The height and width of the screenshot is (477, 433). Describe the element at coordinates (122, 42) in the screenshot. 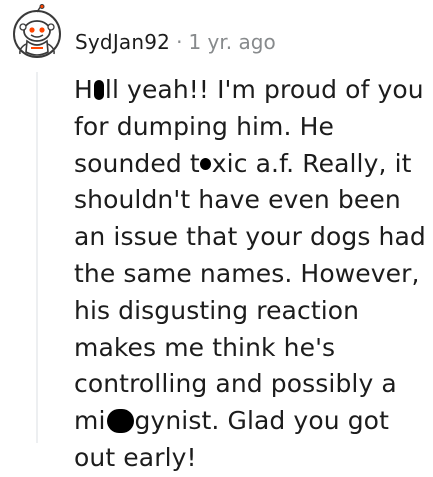

I see `username-link: SydJan92` at that location.